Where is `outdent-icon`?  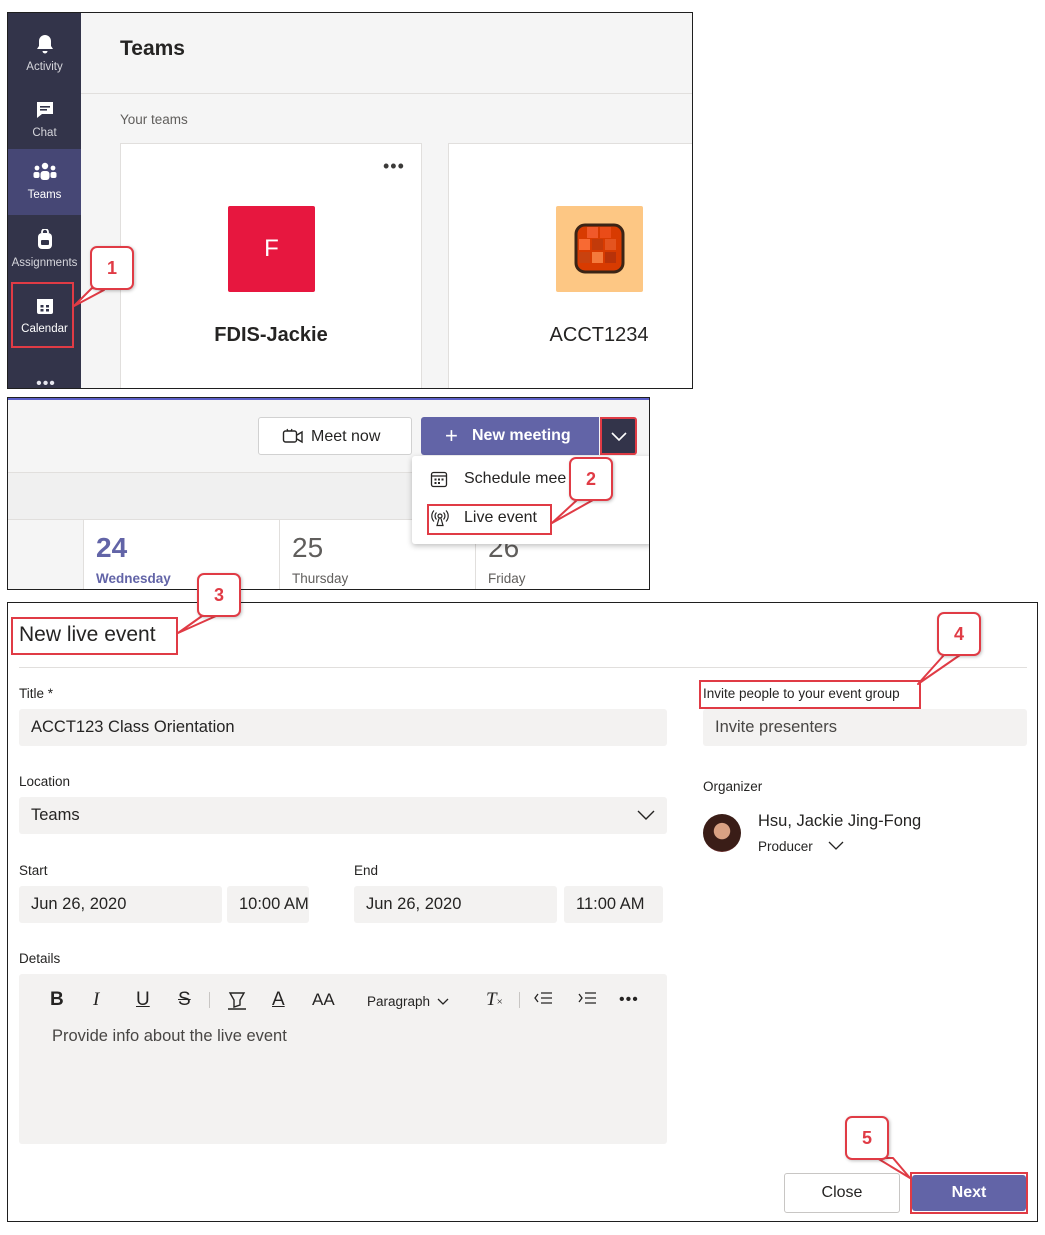
outdent-icon is located at coordinates (543, 998).